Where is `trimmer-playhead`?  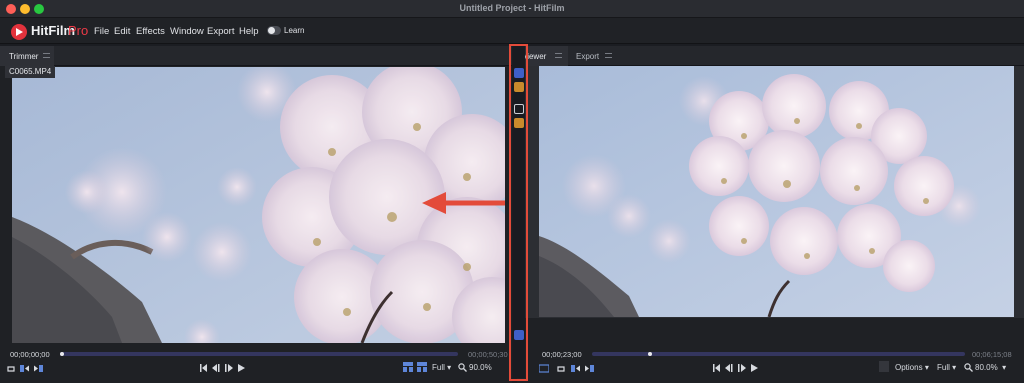 trimmer-playhead is located at coordinates (62, 354).